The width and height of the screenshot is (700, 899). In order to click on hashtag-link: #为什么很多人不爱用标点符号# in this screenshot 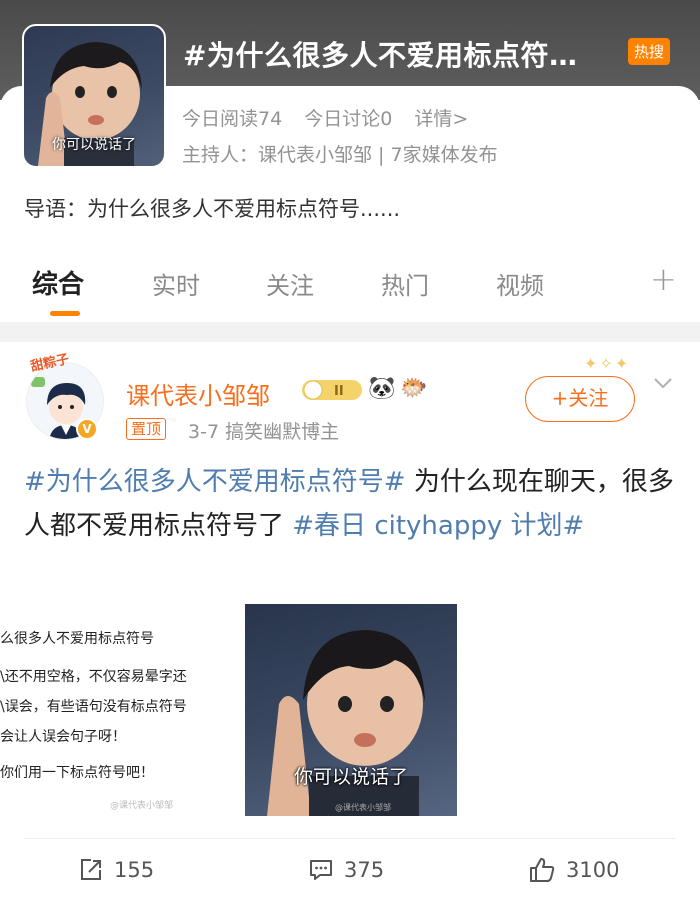, I will do `click(215, 482)`.